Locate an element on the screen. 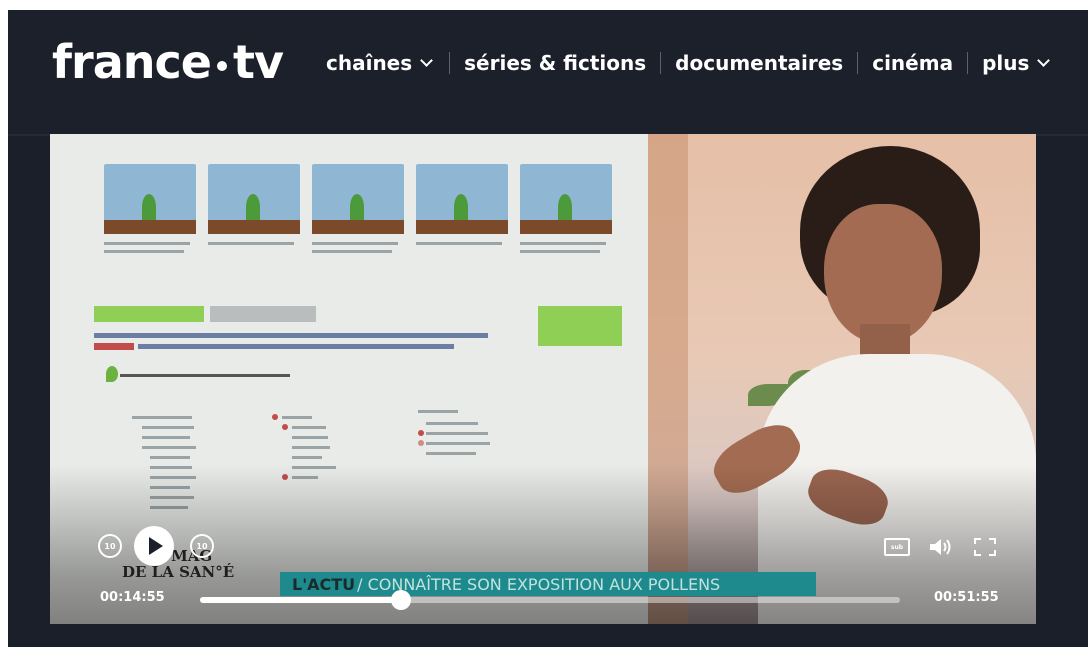  play-icon is located at coordinates (156, 546).